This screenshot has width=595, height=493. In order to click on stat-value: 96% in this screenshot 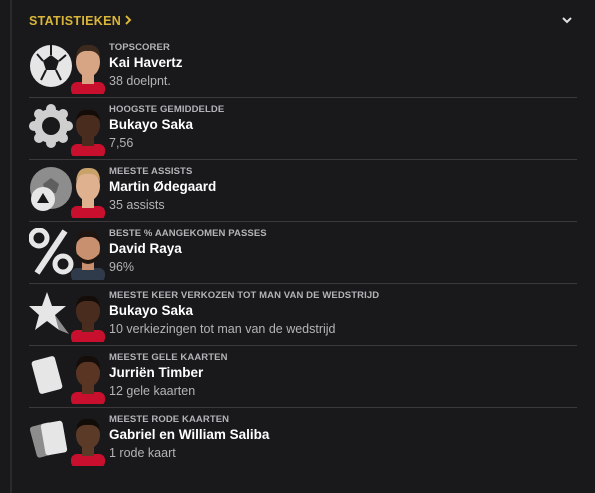, I will do `click(122, 267)`.